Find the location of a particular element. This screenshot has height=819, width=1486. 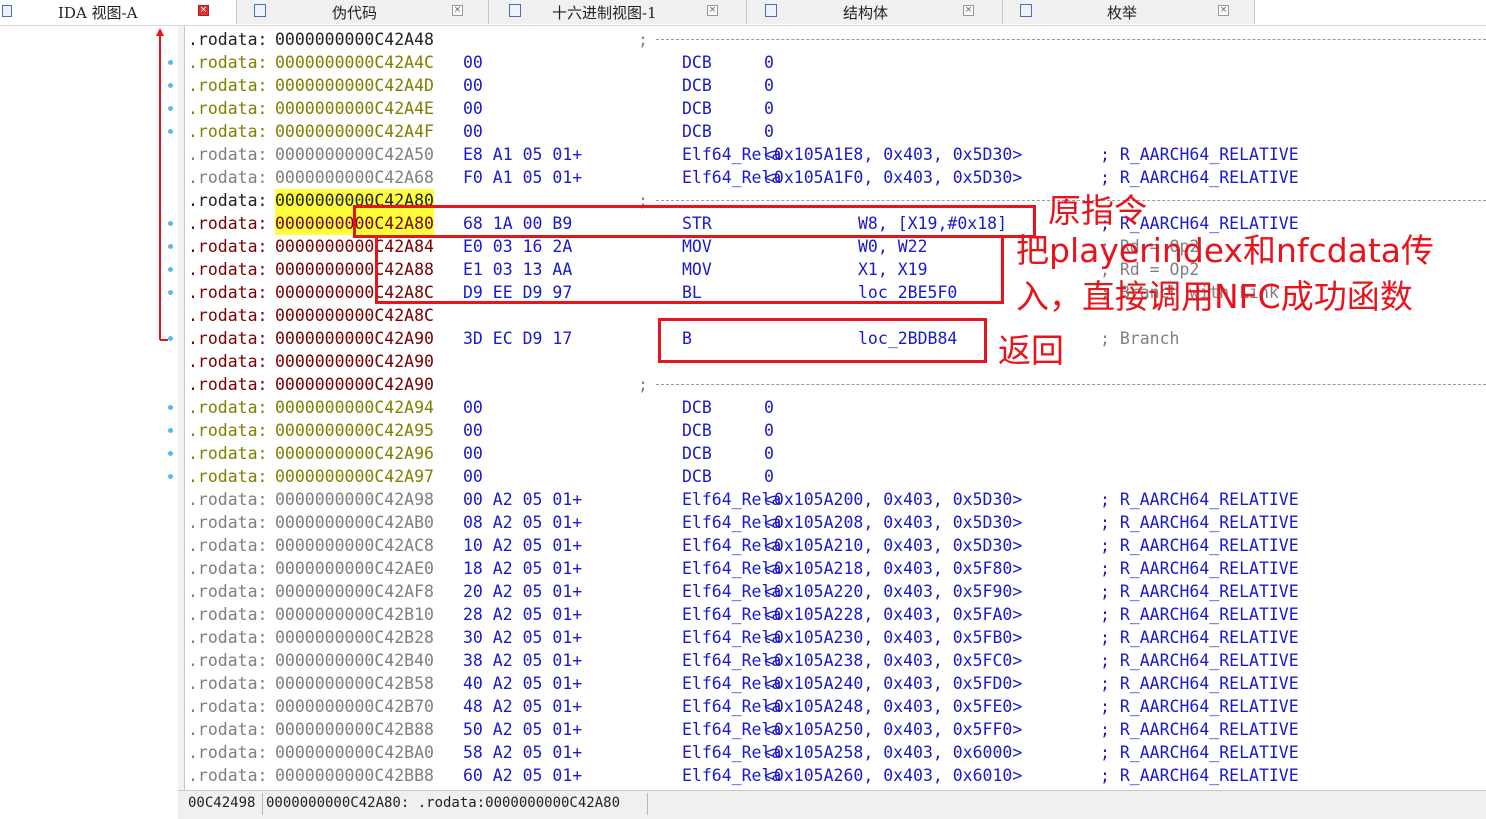

operand: <0x105A258, 0x403, 0x6000> is located at coordinates (893, 752).